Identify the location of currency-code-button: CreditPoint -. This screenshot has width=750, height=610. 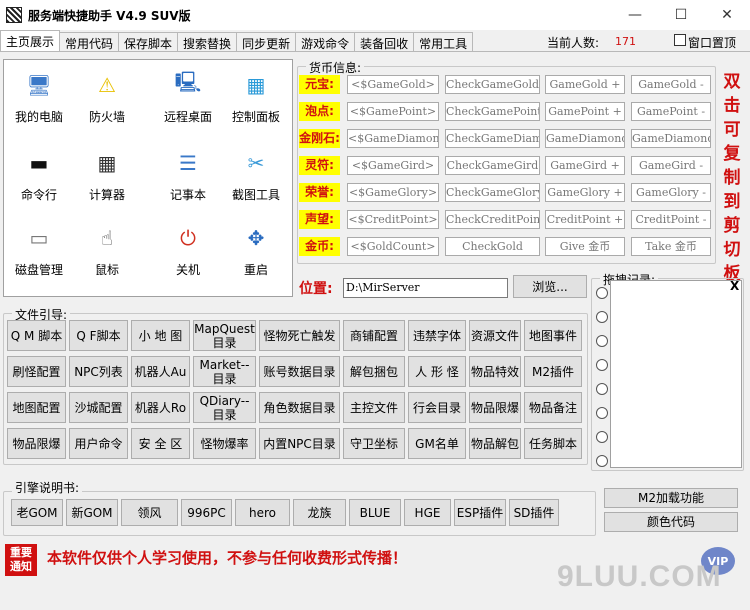
(671, 219).